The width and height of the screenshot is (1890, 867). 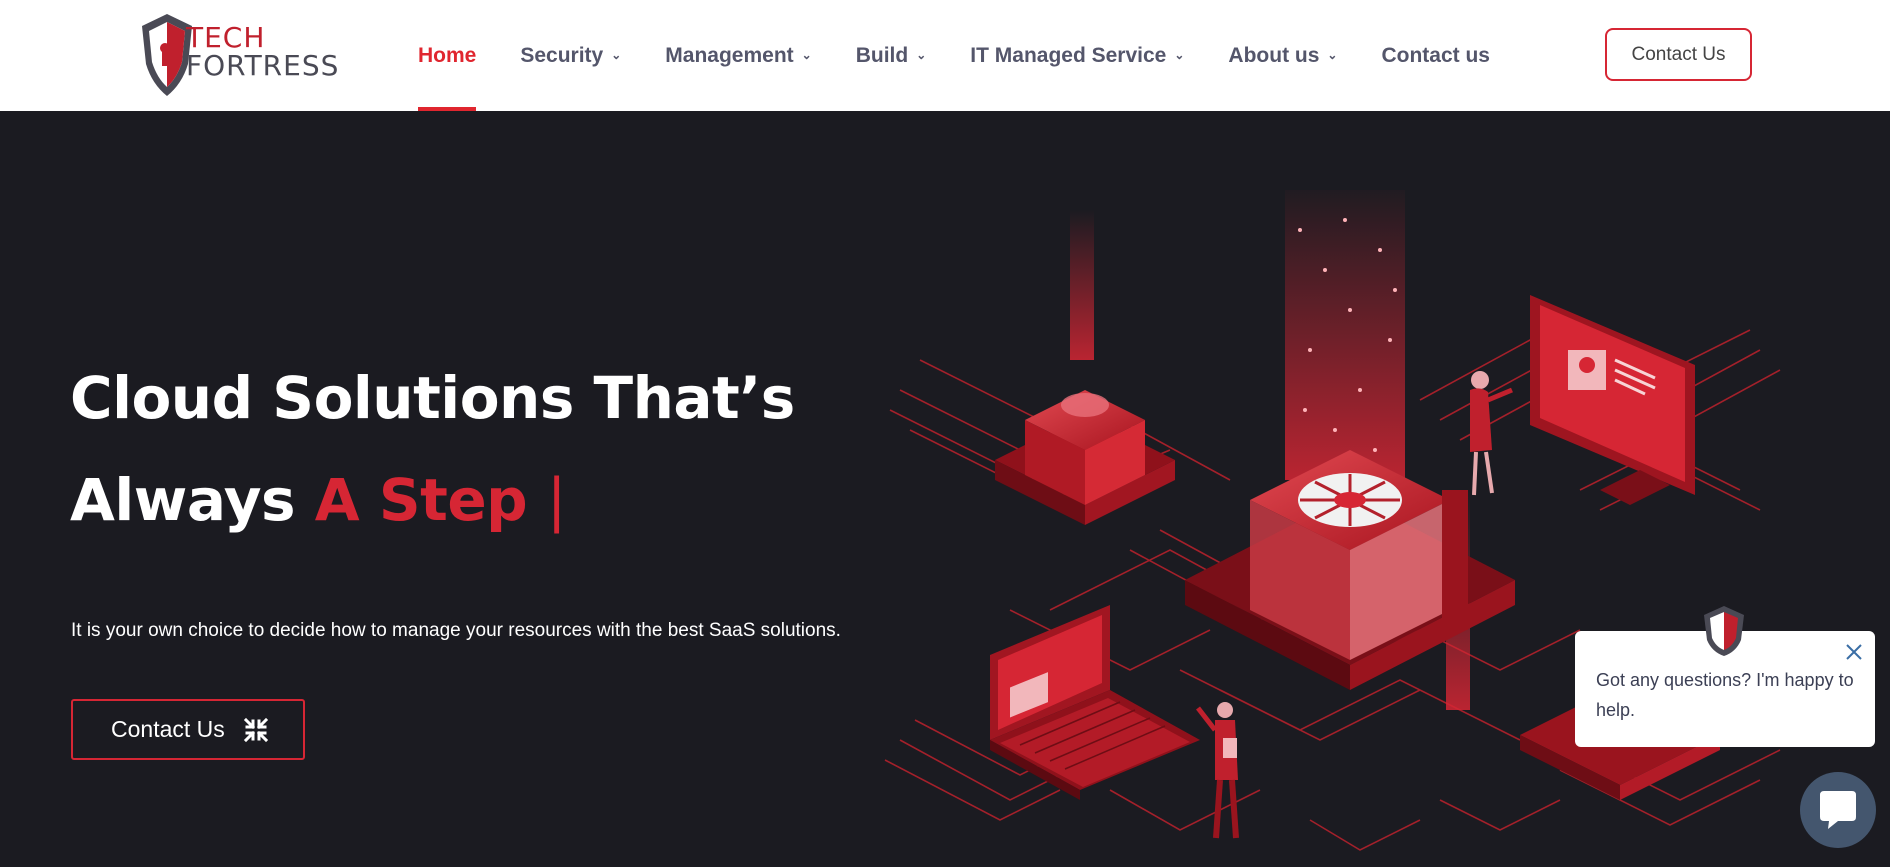 I want to click on hero-contact-button-label: Contact Us, so click(x=168, y=729).